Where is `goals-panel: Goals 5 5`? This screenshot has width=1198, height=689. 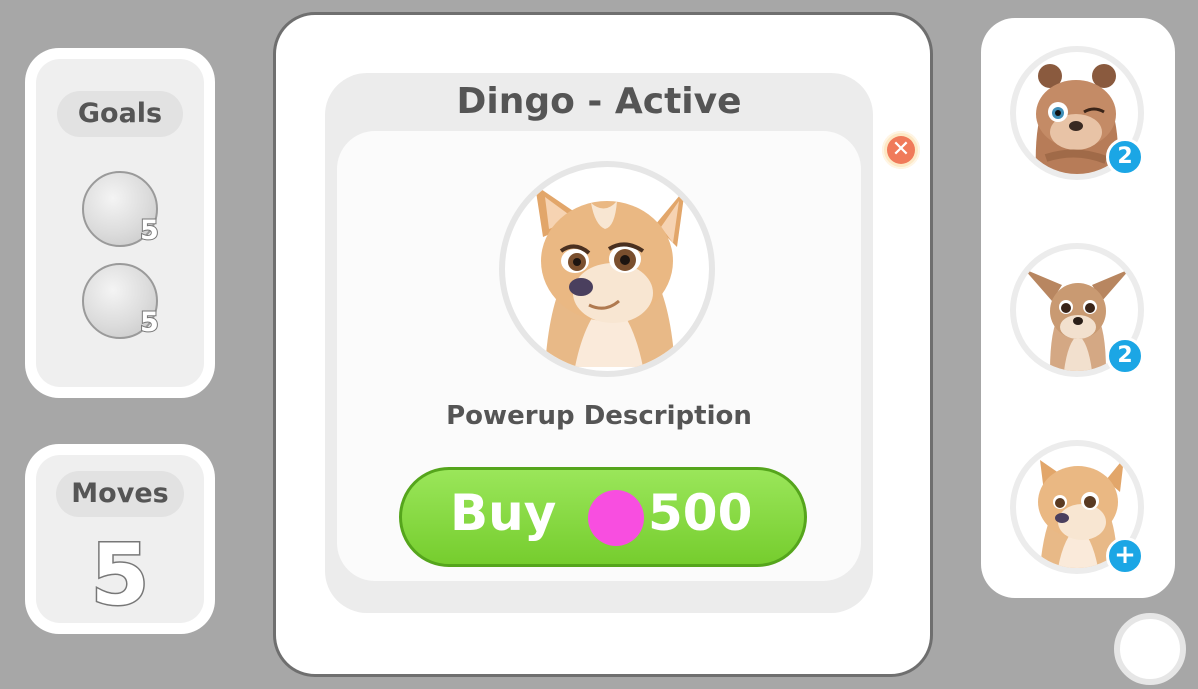 goals-panel: Goals 5 5 is located at coordinates (120, 223).